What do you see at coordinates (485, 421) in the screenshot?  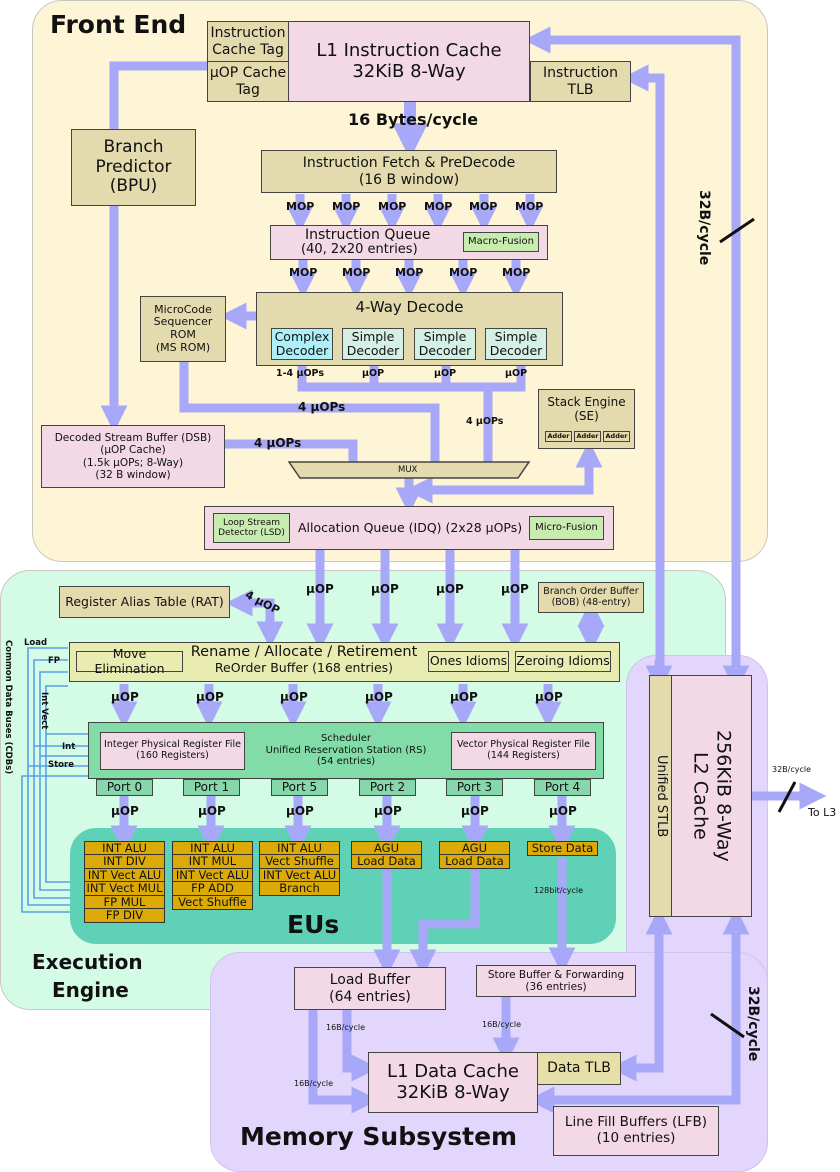 I see `decoders-uops-label: 4 µOPs` at bounding box center [485, 421].